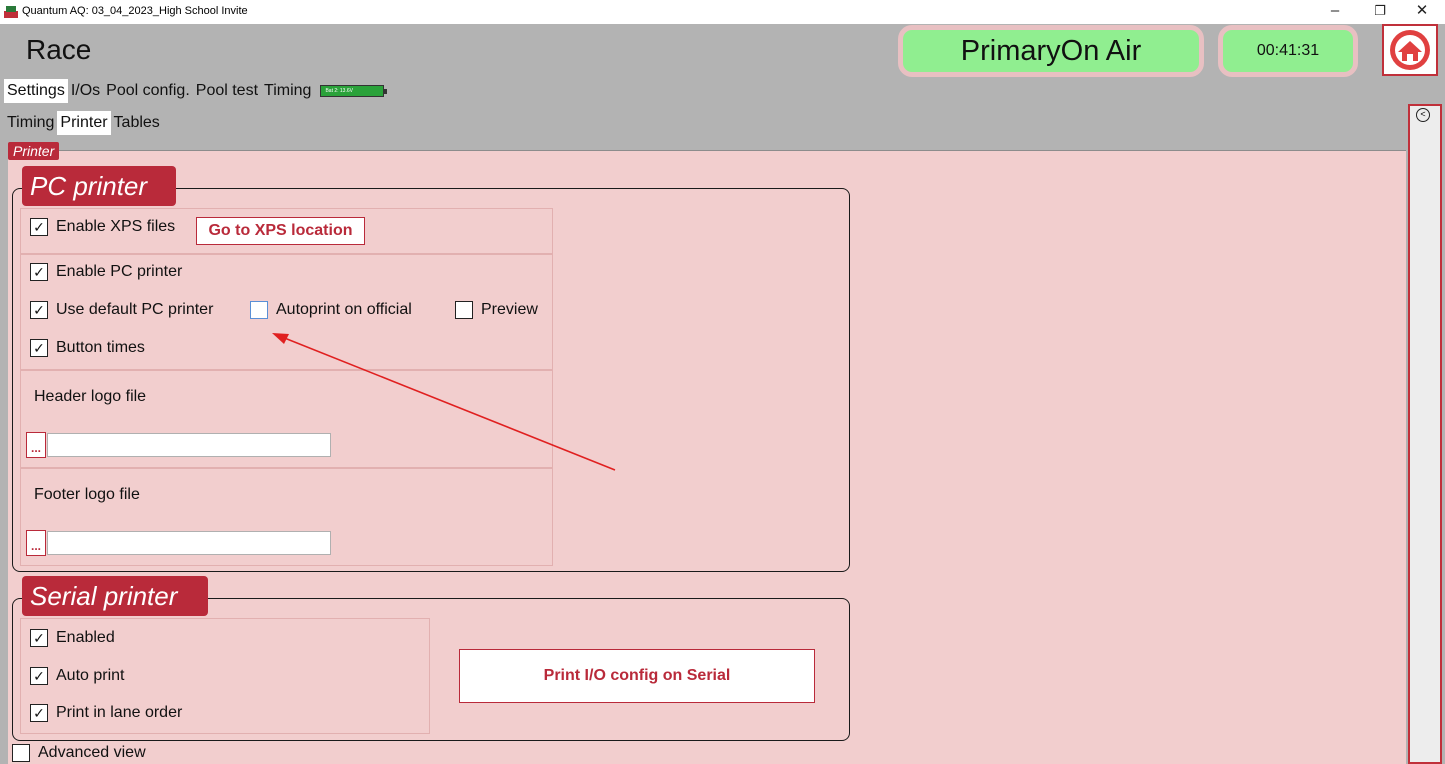 The height and width of the screenshot is (764, 1445). Describe the element at coordinates (30, 123) in the screenshot. I see `subtab-timing: Timing` at that location.